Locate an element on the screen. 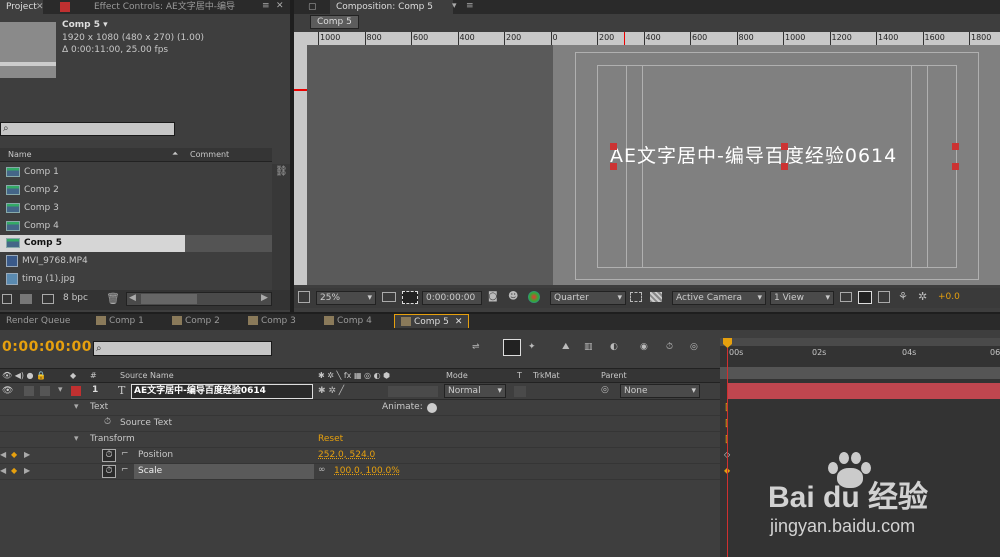 The height and width of the screenshot is (557, 1000). property-row-source-text: ⏱ Source Text is located at coordinates (360, 424).